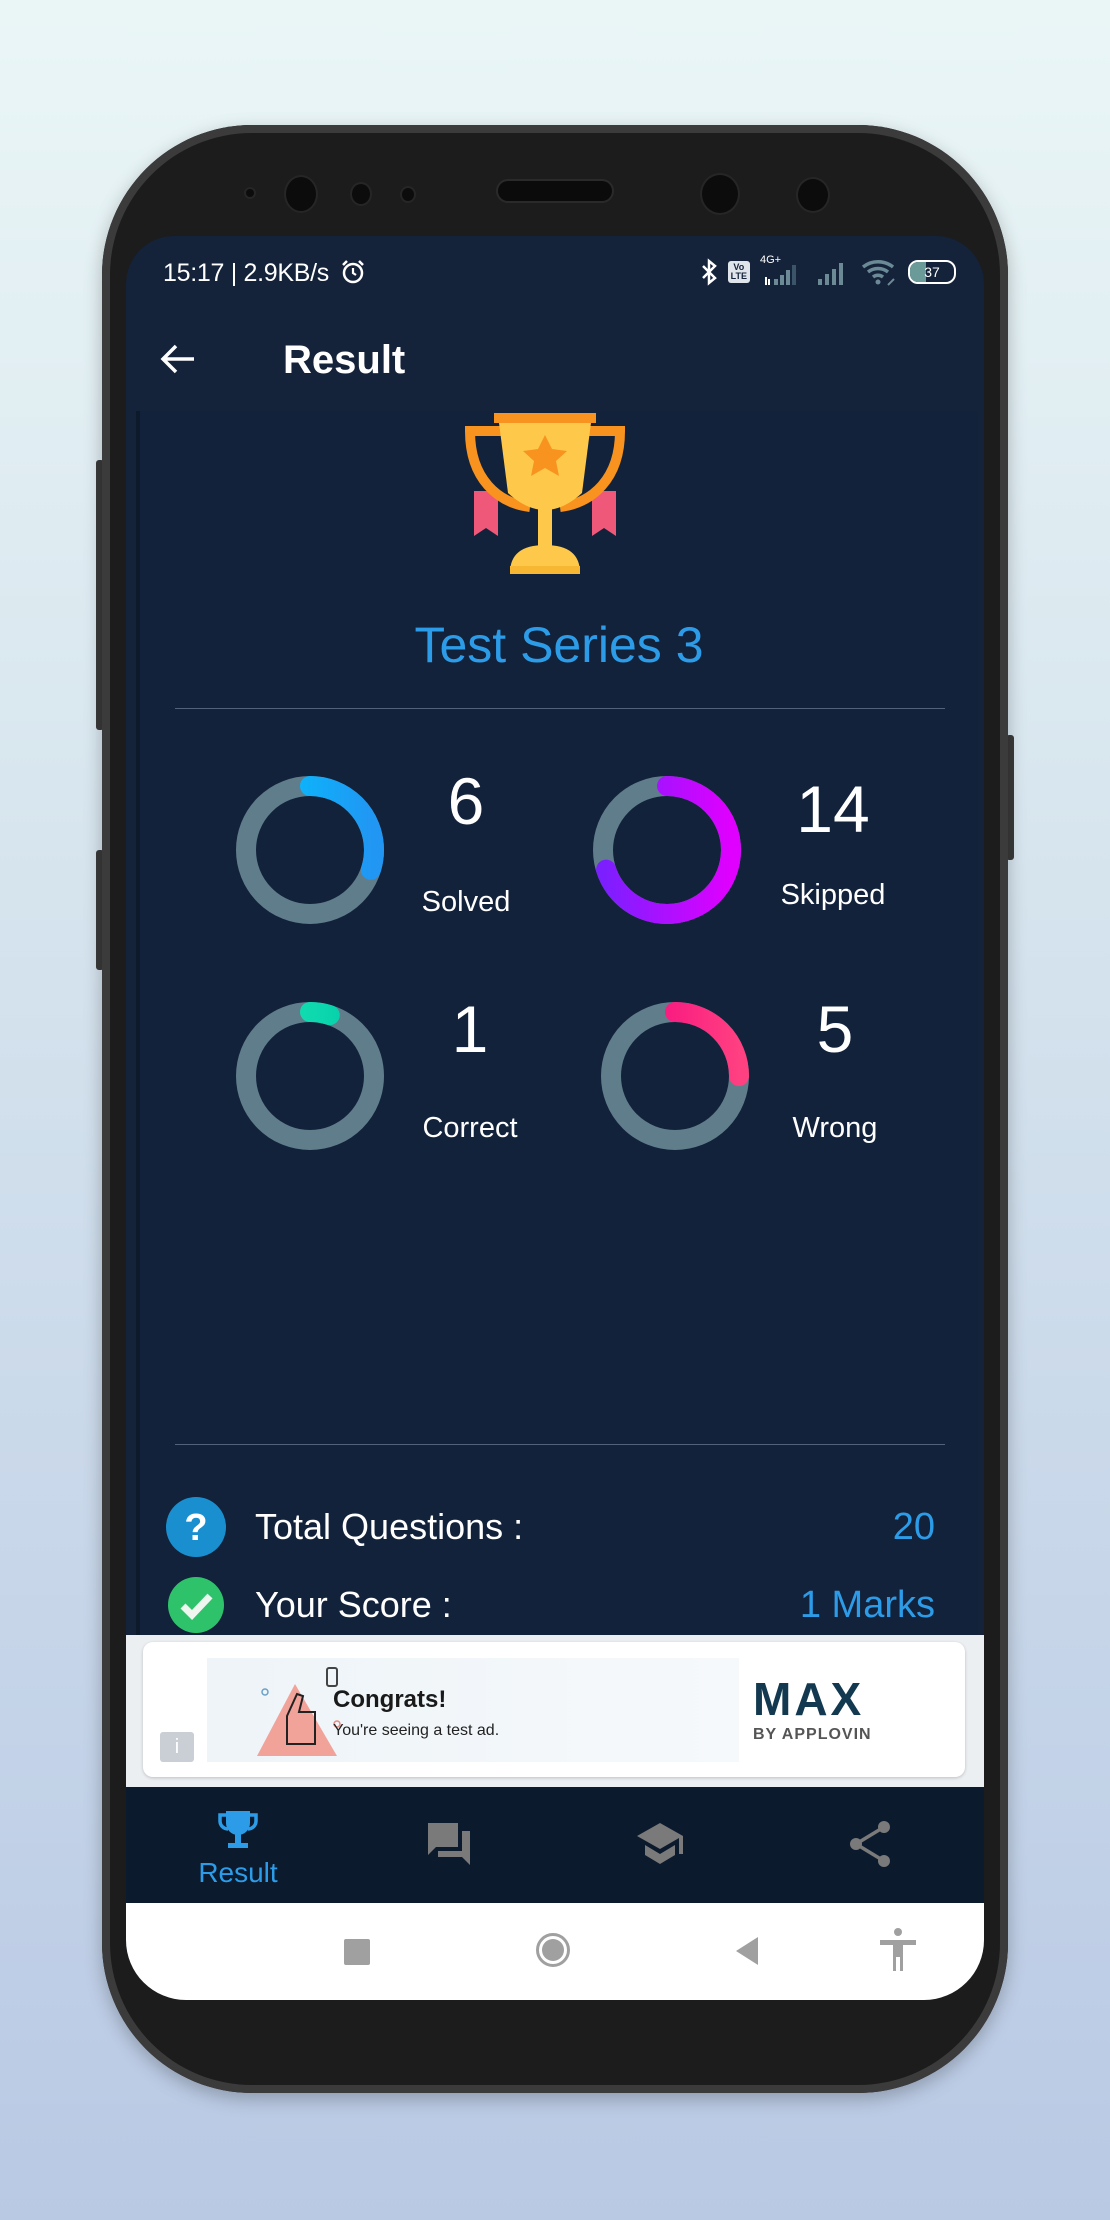  I want to click on nav-tab-learn, so click(660, 1845).